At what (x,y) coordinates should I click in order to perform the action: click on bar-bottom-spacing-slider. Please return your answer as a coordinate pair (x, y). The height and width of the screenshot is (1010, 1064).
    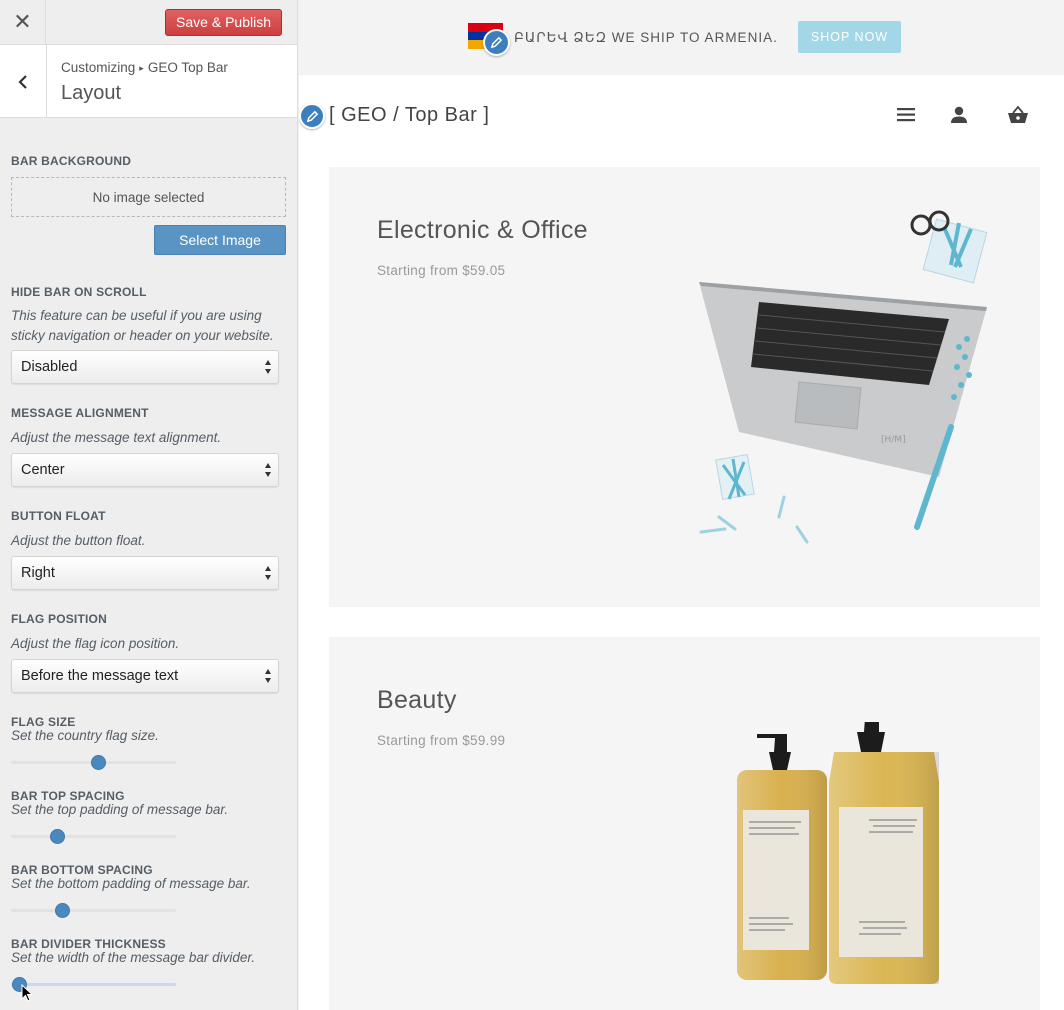
    Looking at the image, I should click on (93, 910).